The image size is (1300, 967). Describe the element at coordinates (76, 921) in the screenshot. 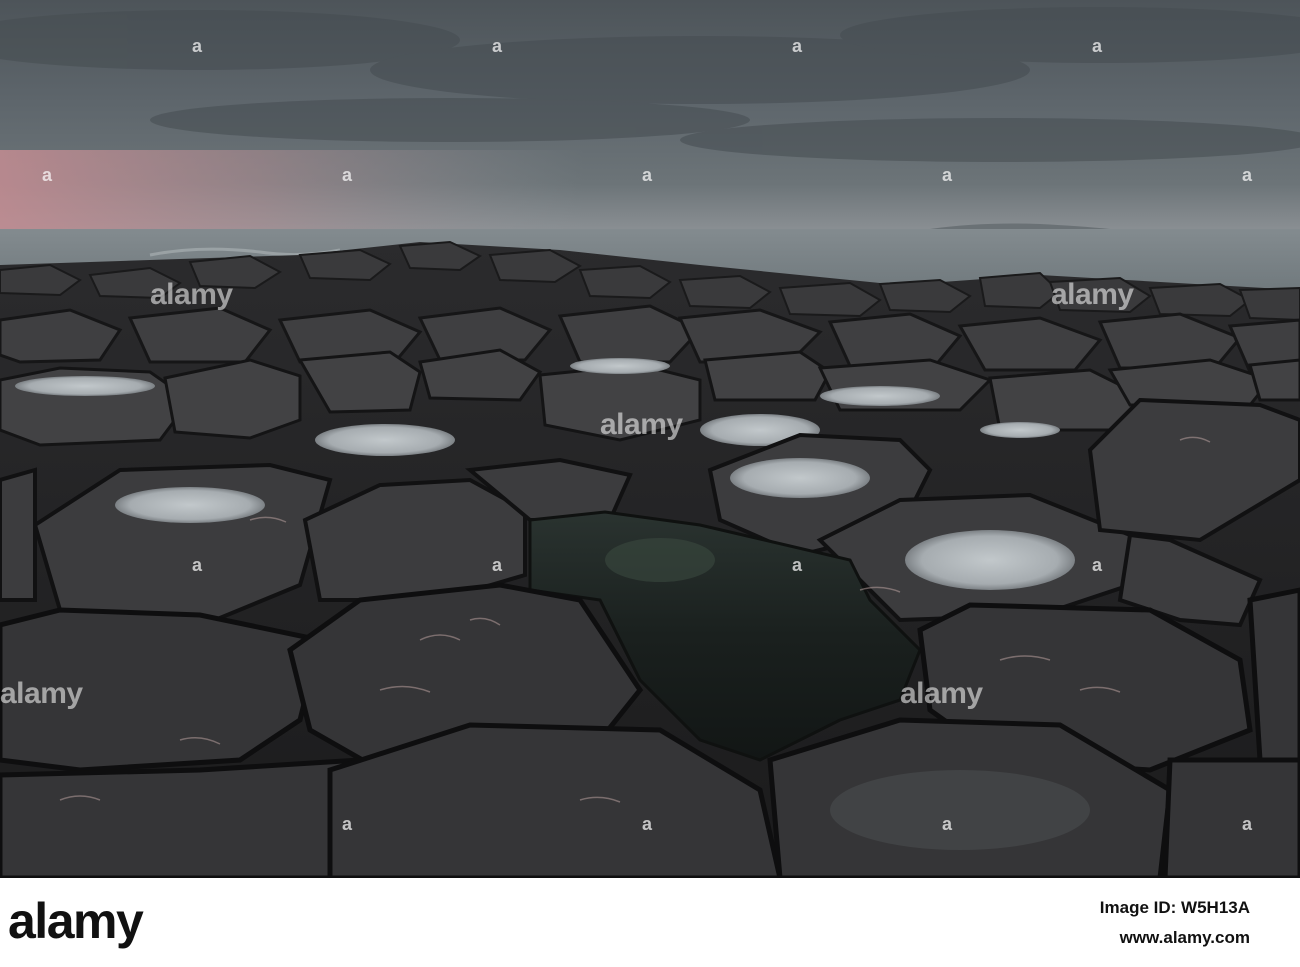

I see `alamy-logo: alamy` at that location.